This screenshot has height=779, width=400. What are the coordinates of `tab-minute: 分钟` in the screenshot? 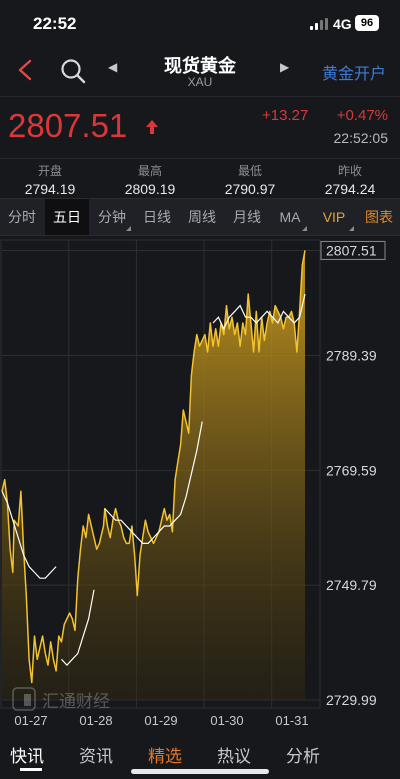 It's located at (112, 217).